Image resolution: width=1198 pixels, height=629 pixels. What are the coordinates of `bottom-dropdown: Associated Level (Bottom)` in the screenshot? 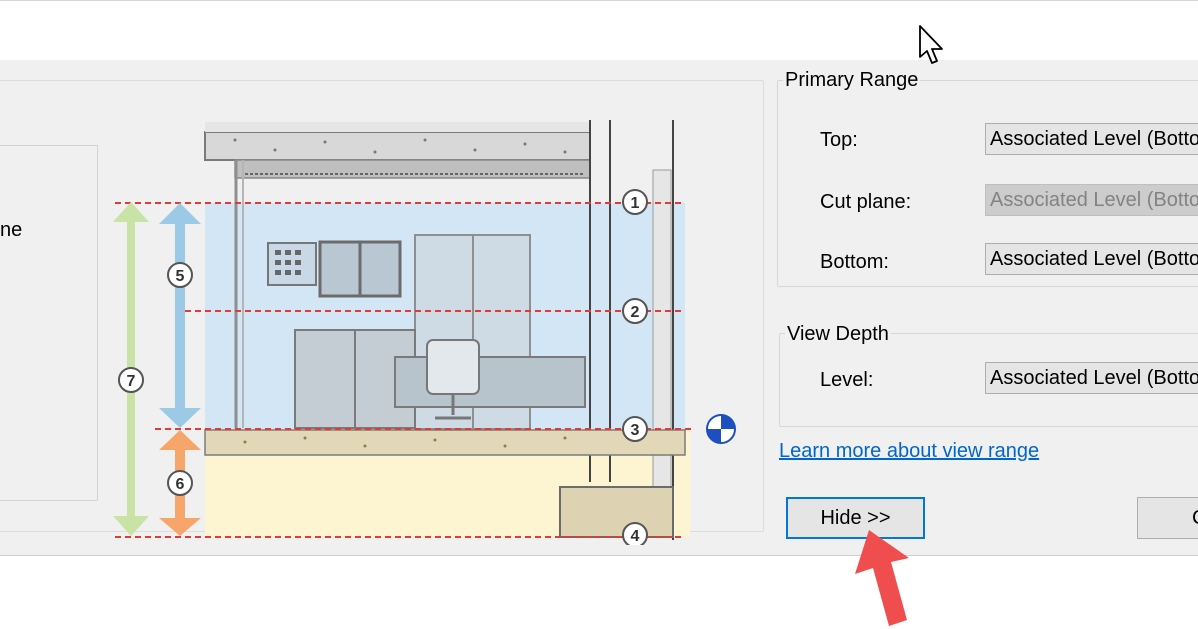 It's located at (1091, 259).